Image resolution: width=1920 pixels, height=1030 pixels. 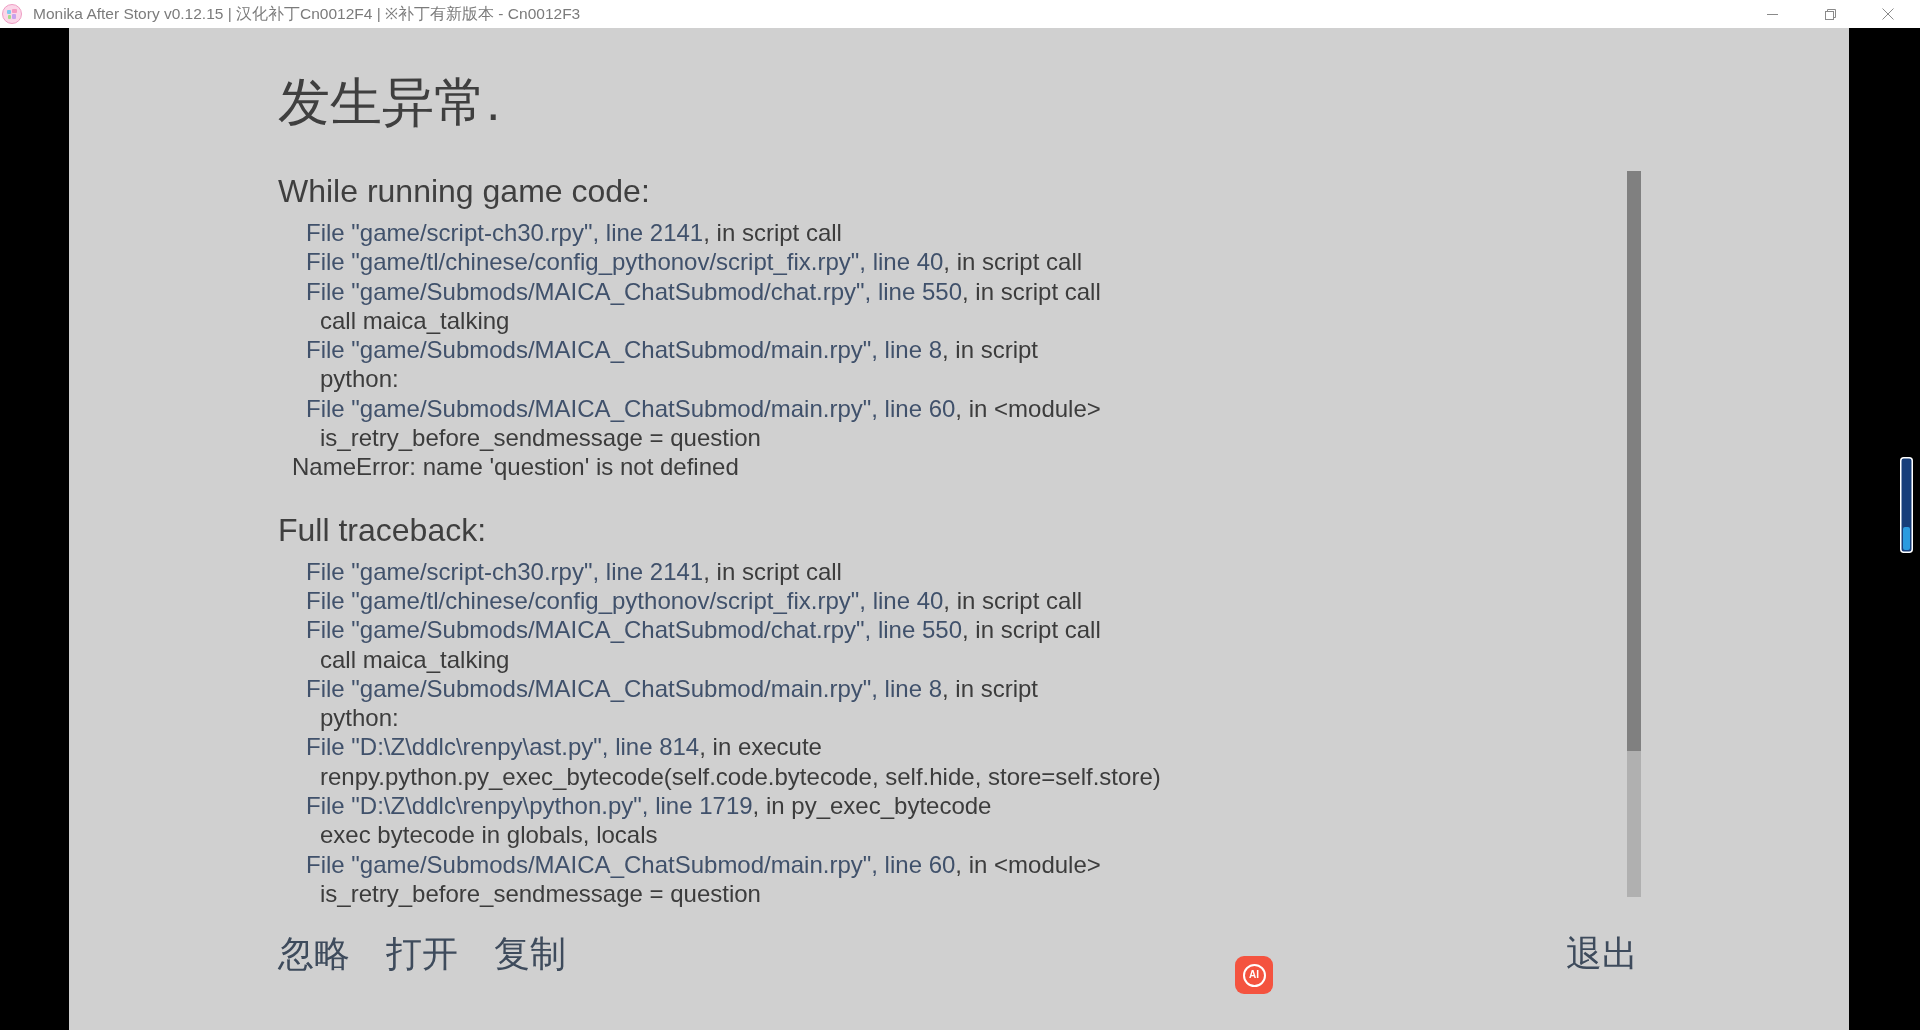 What do you see at coordinates (389, 102) in the screenshot?
I see `error-title: 发生异常.` at bounding box center [389, 102].